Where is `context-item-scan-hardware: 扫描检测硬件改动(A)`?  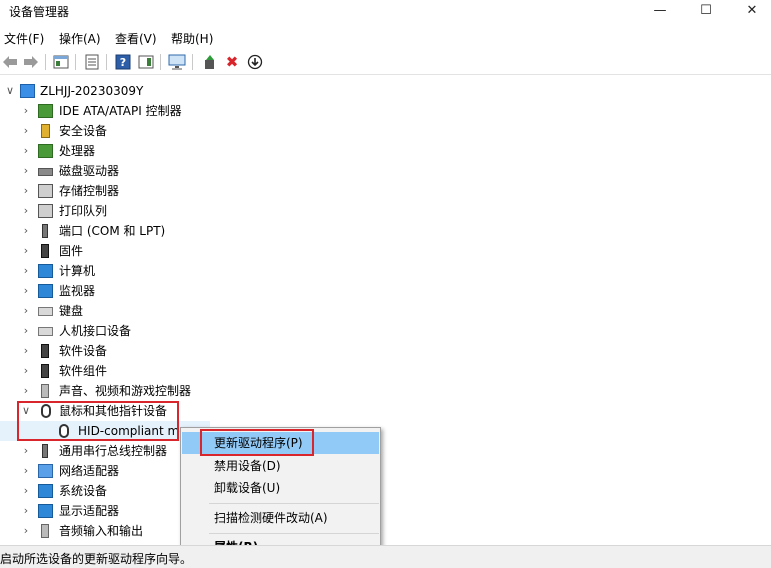
context-item-scan-hardware: 扫描检测硬件改动(A) is located at coordinates (280, 518).